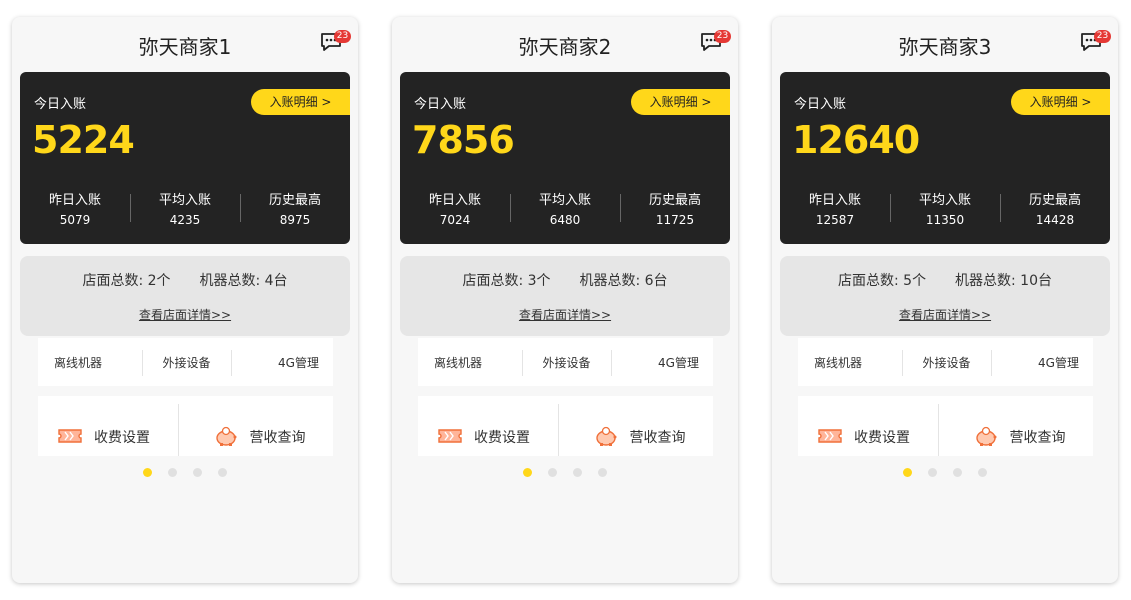 Image resolution: width=1131 pixels, height=600 pixels. Describe the element at coordinates (565, 296) in the screenshot. I see `store-summary-panel: 店面总数: 3个 机器总数: 6台 查看店面详情>>` at that location.